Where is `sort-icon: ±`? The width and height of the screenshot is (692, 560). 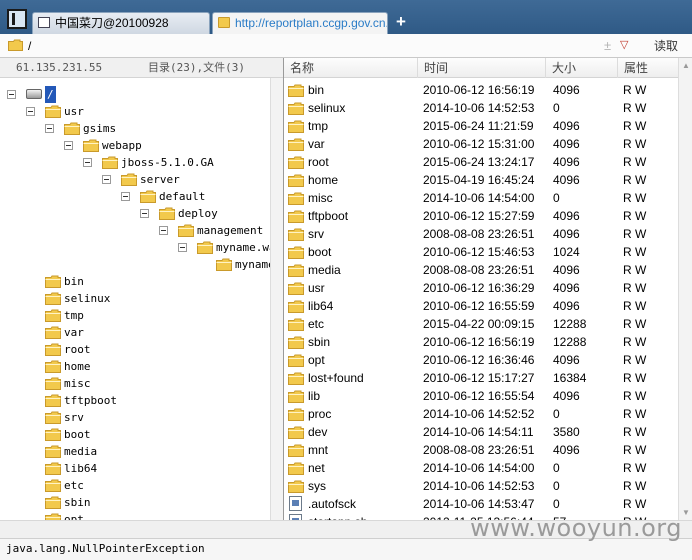
sort-icon: ± is located at coordinates (607, 45).